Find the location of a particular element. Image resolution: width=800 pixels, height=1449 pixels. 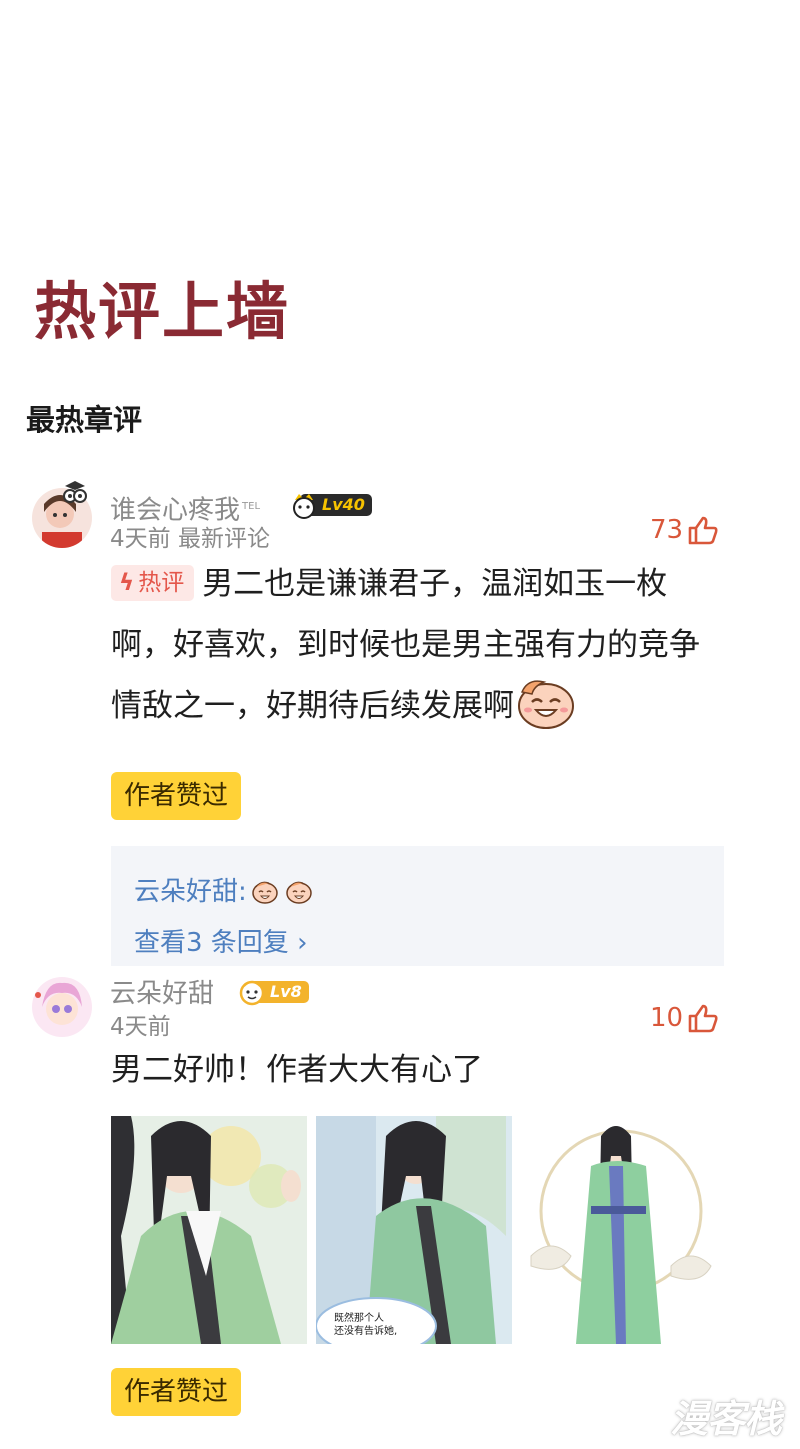

comment-text: 男二好帅！作者大大有心了 is located at coordinates (297, 1070).